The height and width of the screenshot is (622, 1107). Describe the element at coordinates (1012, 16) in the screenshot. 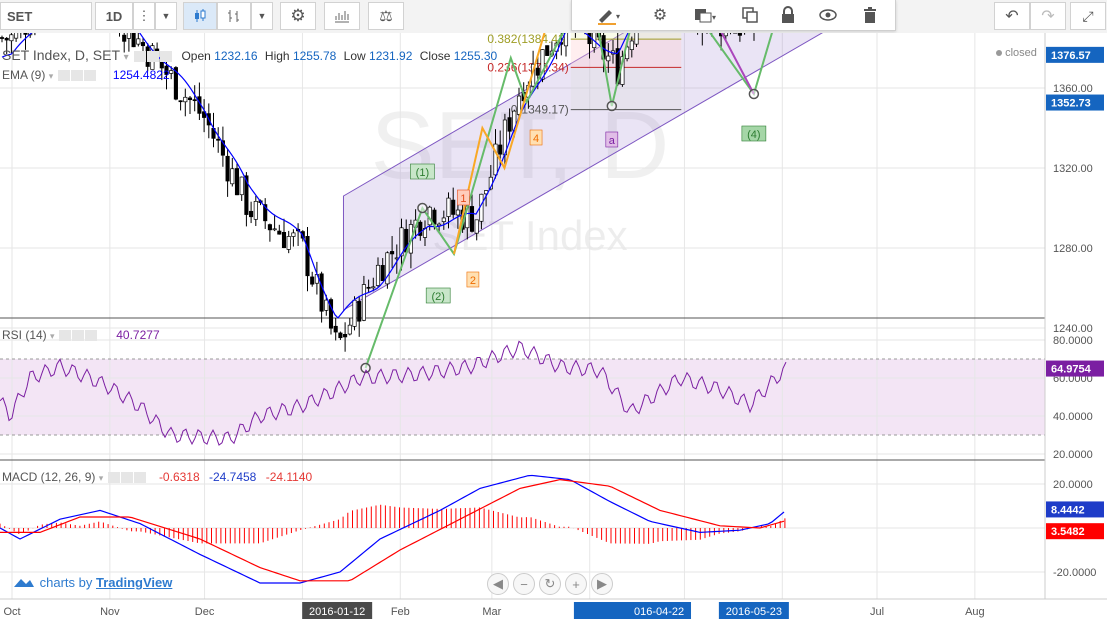

I see `undo-icon: ↶` at that location.